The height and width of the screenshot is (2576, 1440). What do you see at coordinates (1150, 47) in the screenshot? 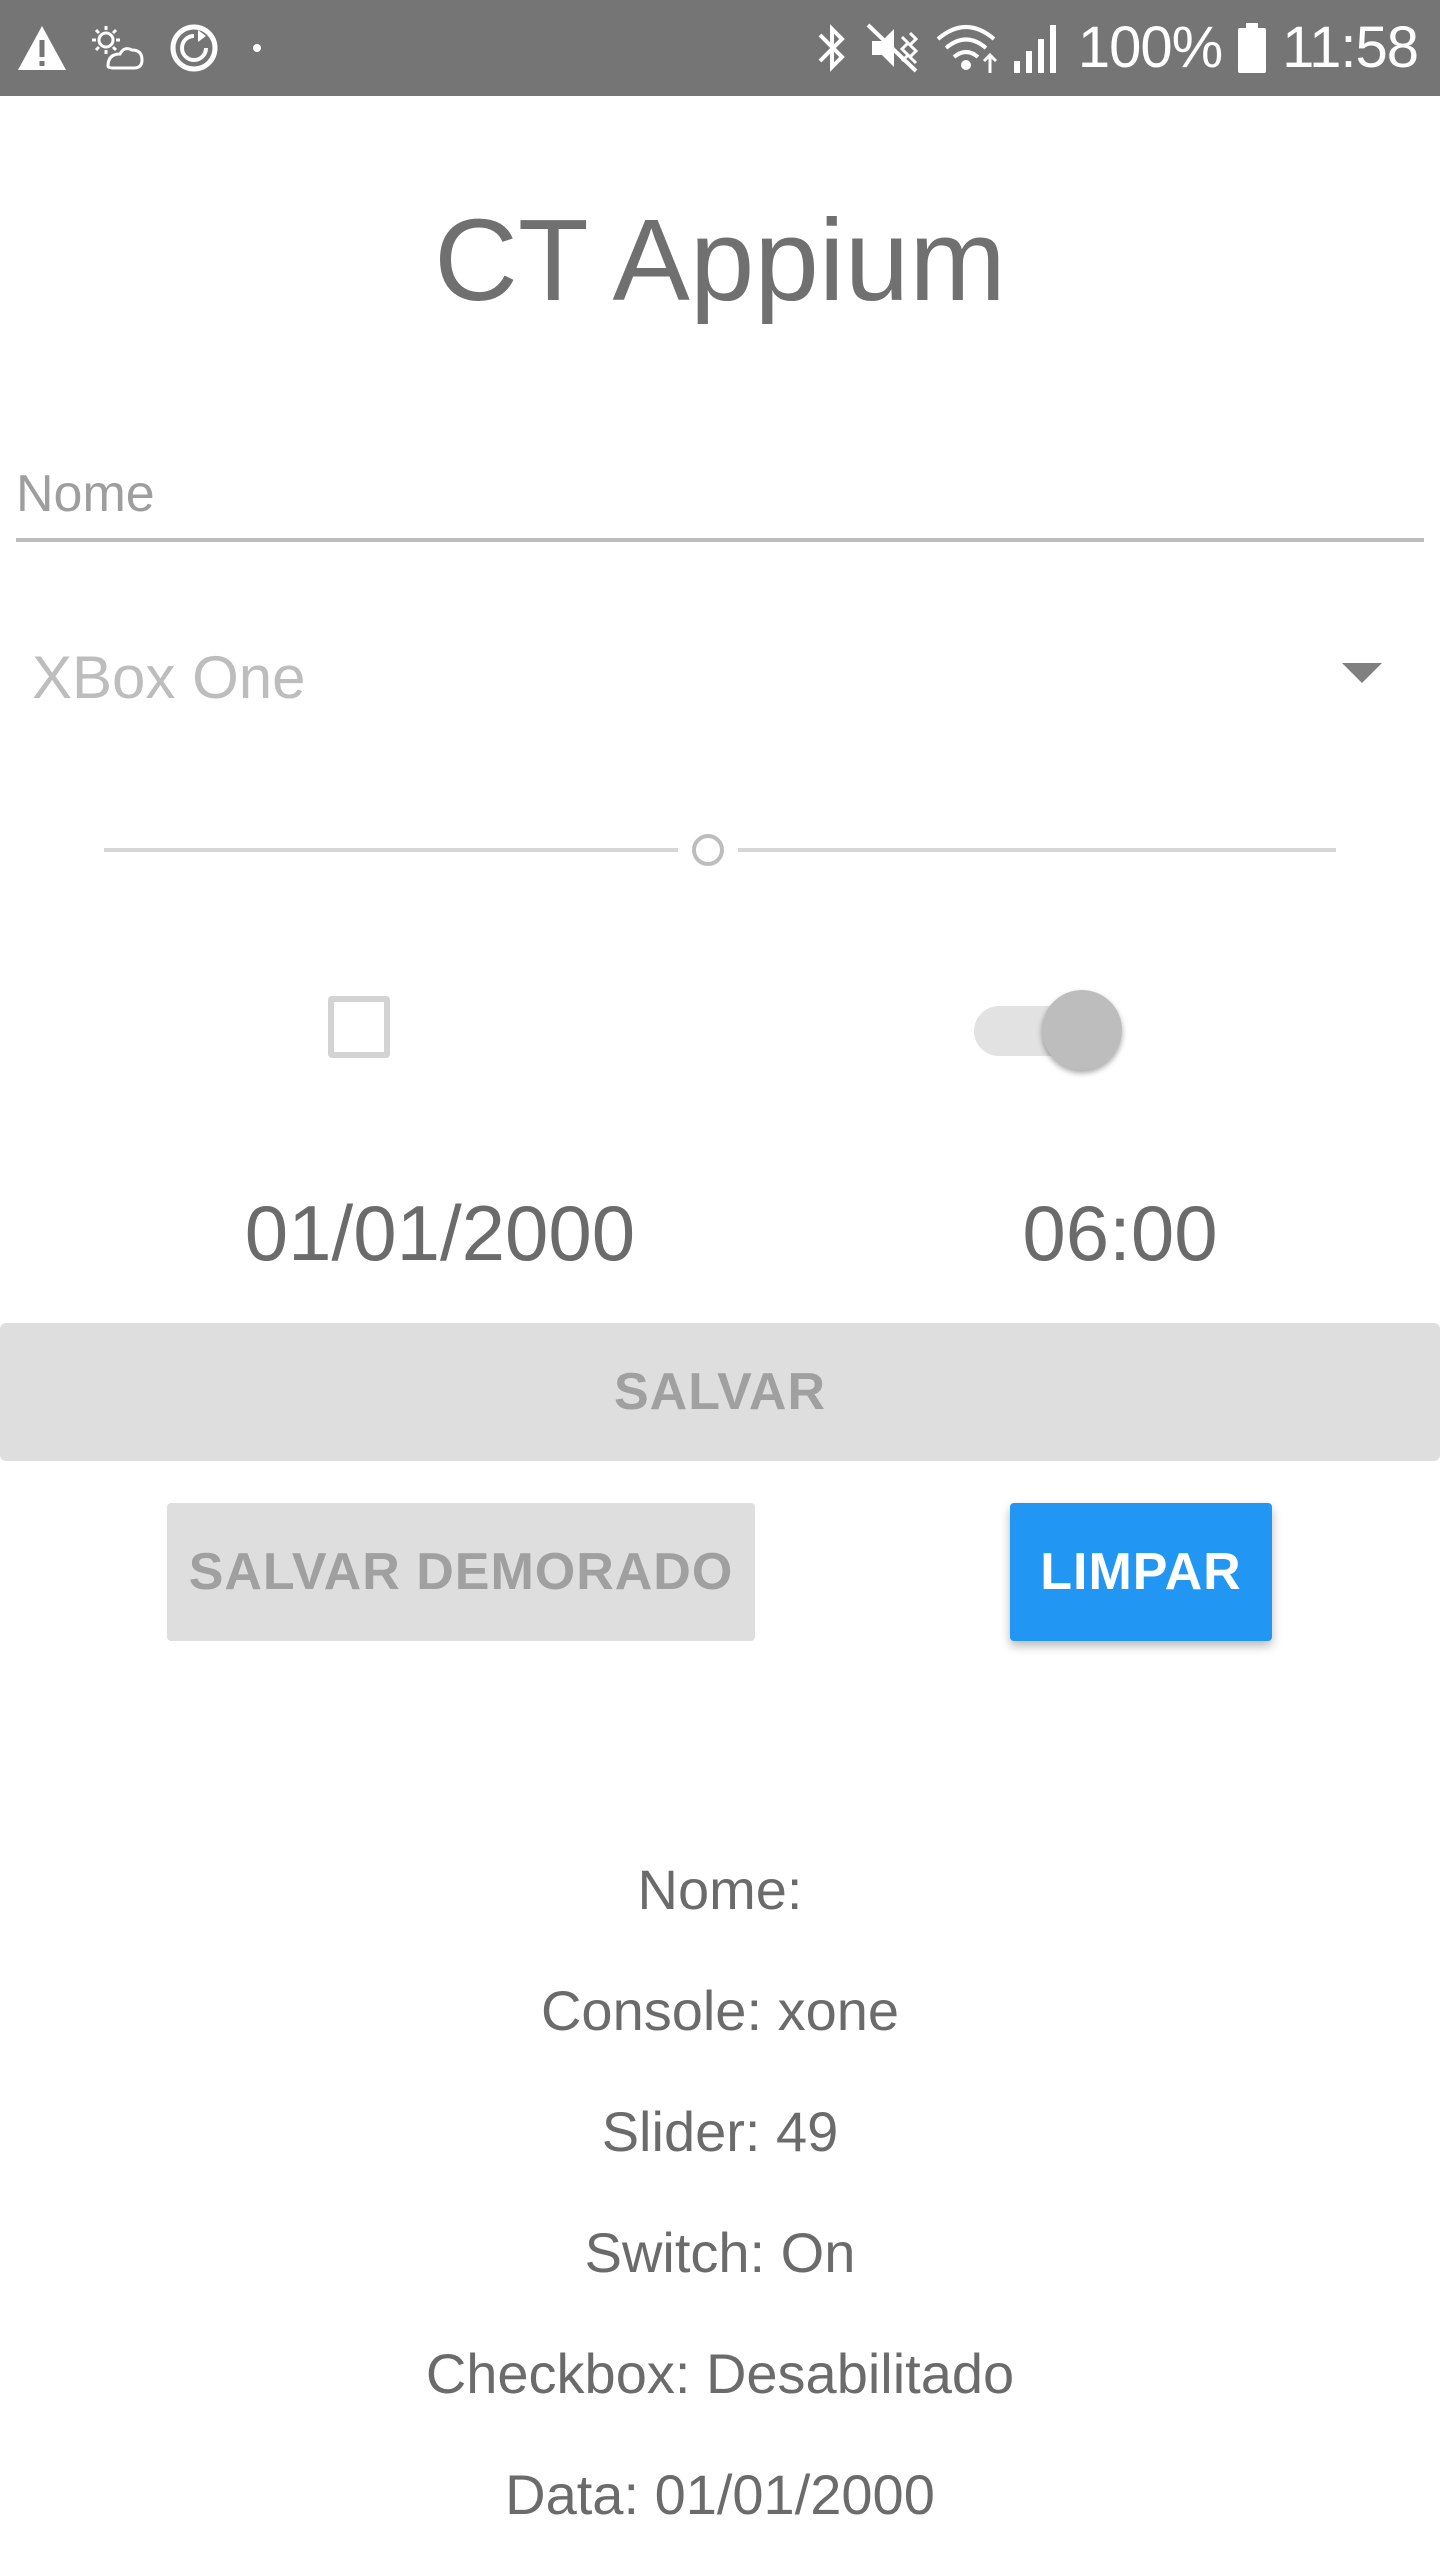
I see `battery-percentage: 100%` at bounding box center [1150, 47].